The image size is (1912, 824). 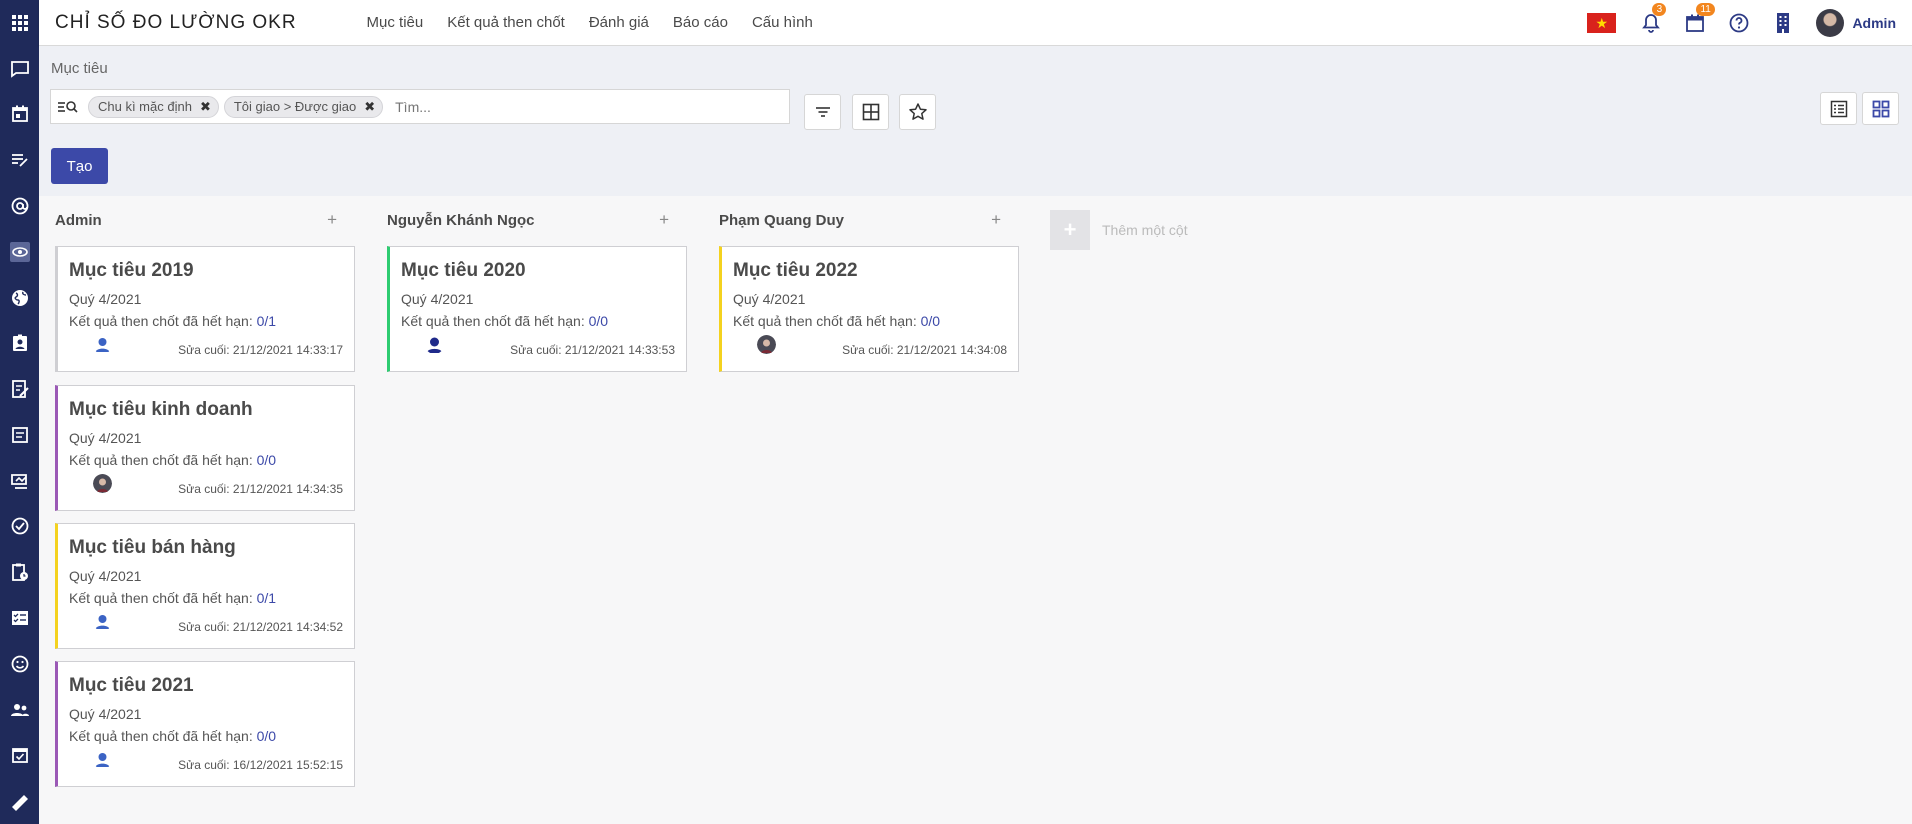 I want to click on help-button, so click(x=1739, y=23).